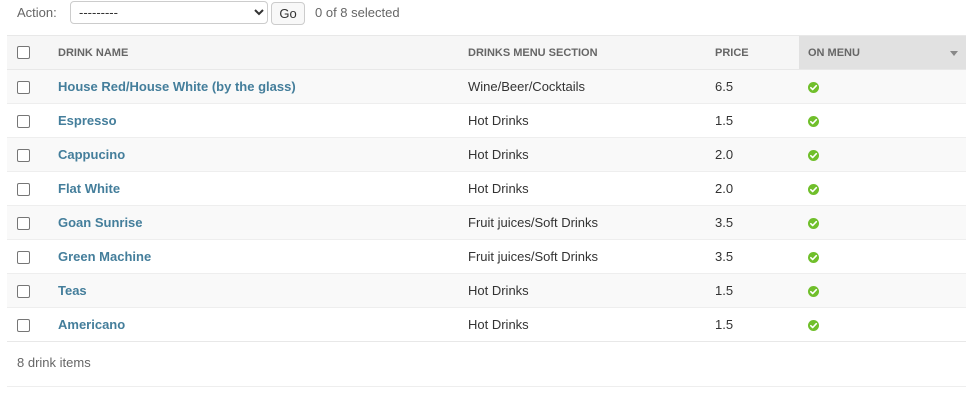  What do you see at coordinates (100, 222) in the screenshot?
I see `drink-name-link: Goan Sunrise` at bounding box center [100, 222].